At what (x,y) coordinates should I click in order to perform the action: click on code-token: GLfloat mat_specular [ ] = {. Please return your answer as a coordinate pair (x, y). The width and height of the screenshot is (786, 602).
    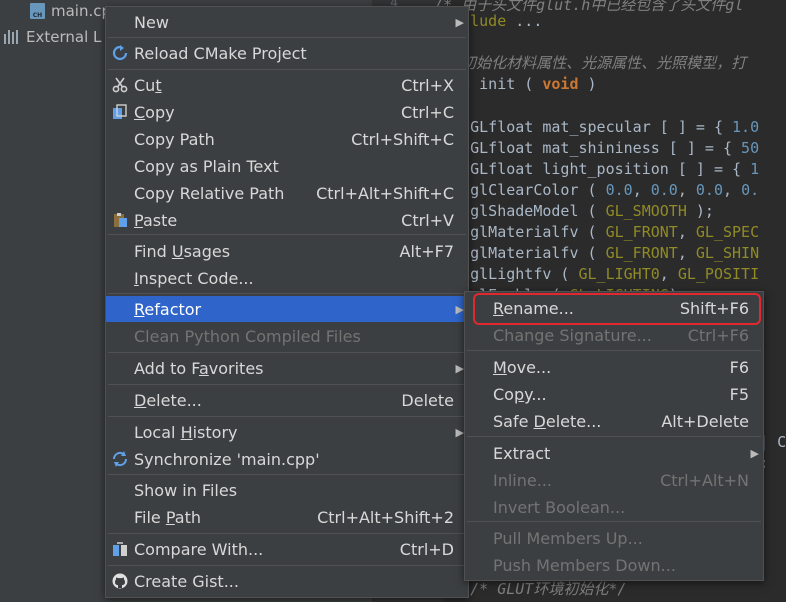
    Looking at the image, I should click on (583, 127).